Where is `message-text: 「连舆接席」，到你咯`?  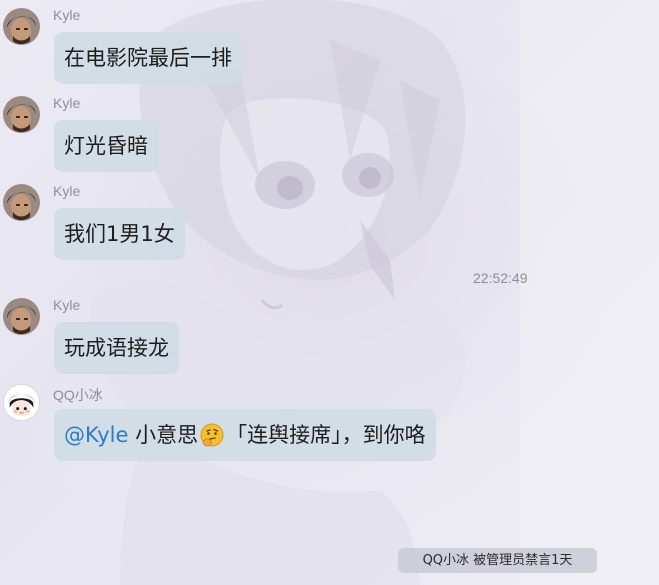 message-text: 「连舆接席」，到你咯 is located at coordinates (326, 435).